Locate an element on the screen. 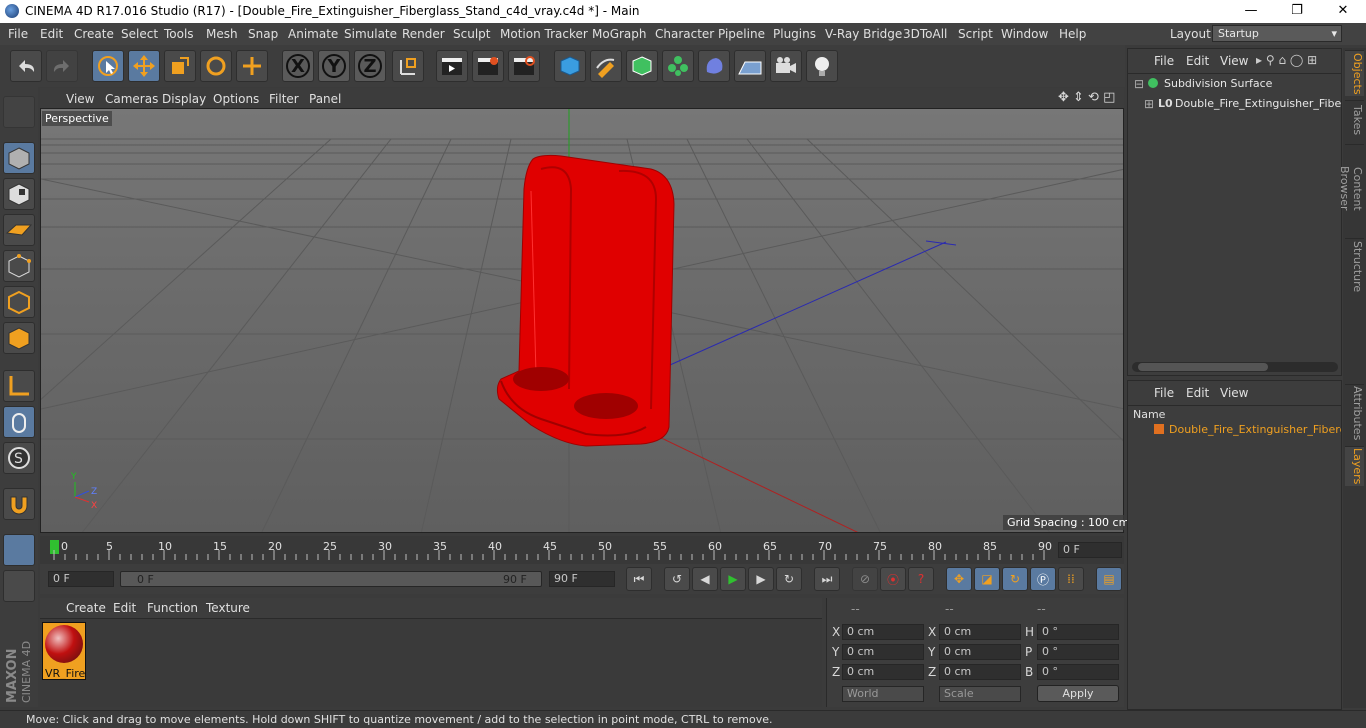  cube-primitive-icon is located at coordinates (570, 66).